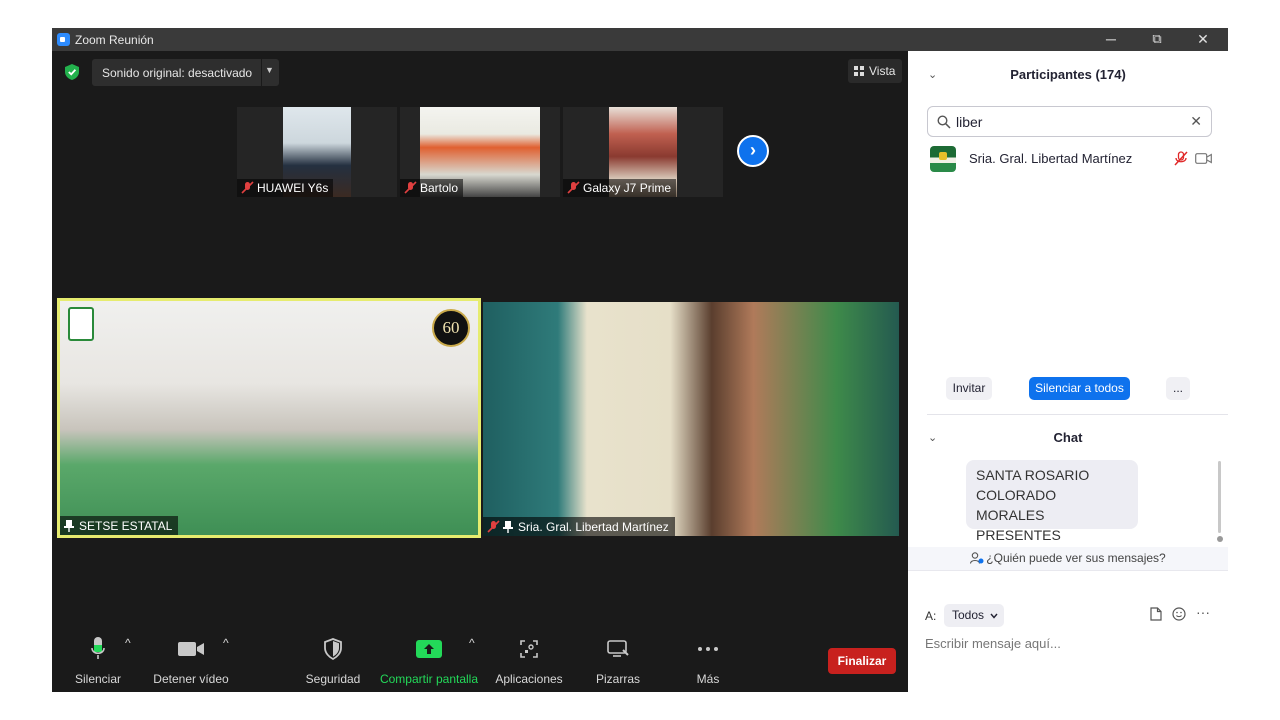 The width and height of the screenshot is (1280, 720). I want to click on emoji-icon, so click(1179, 614).